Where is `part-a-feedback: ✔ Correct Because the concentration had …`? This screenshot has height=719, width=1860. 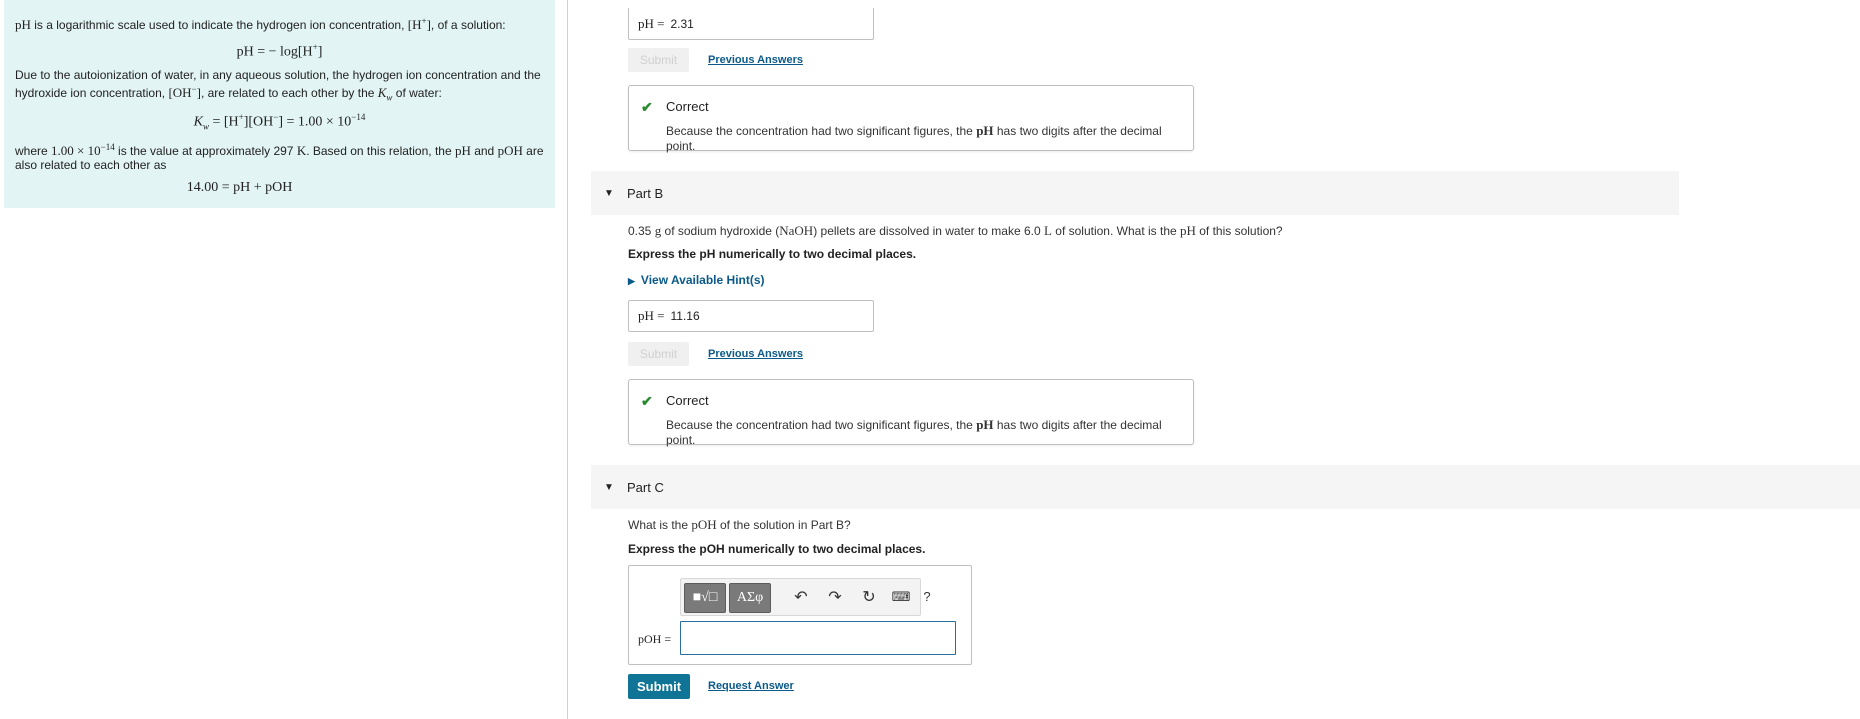
part-a-feedback: ✔ Correct Because the concentration had … is located at coordinates (911, 119).